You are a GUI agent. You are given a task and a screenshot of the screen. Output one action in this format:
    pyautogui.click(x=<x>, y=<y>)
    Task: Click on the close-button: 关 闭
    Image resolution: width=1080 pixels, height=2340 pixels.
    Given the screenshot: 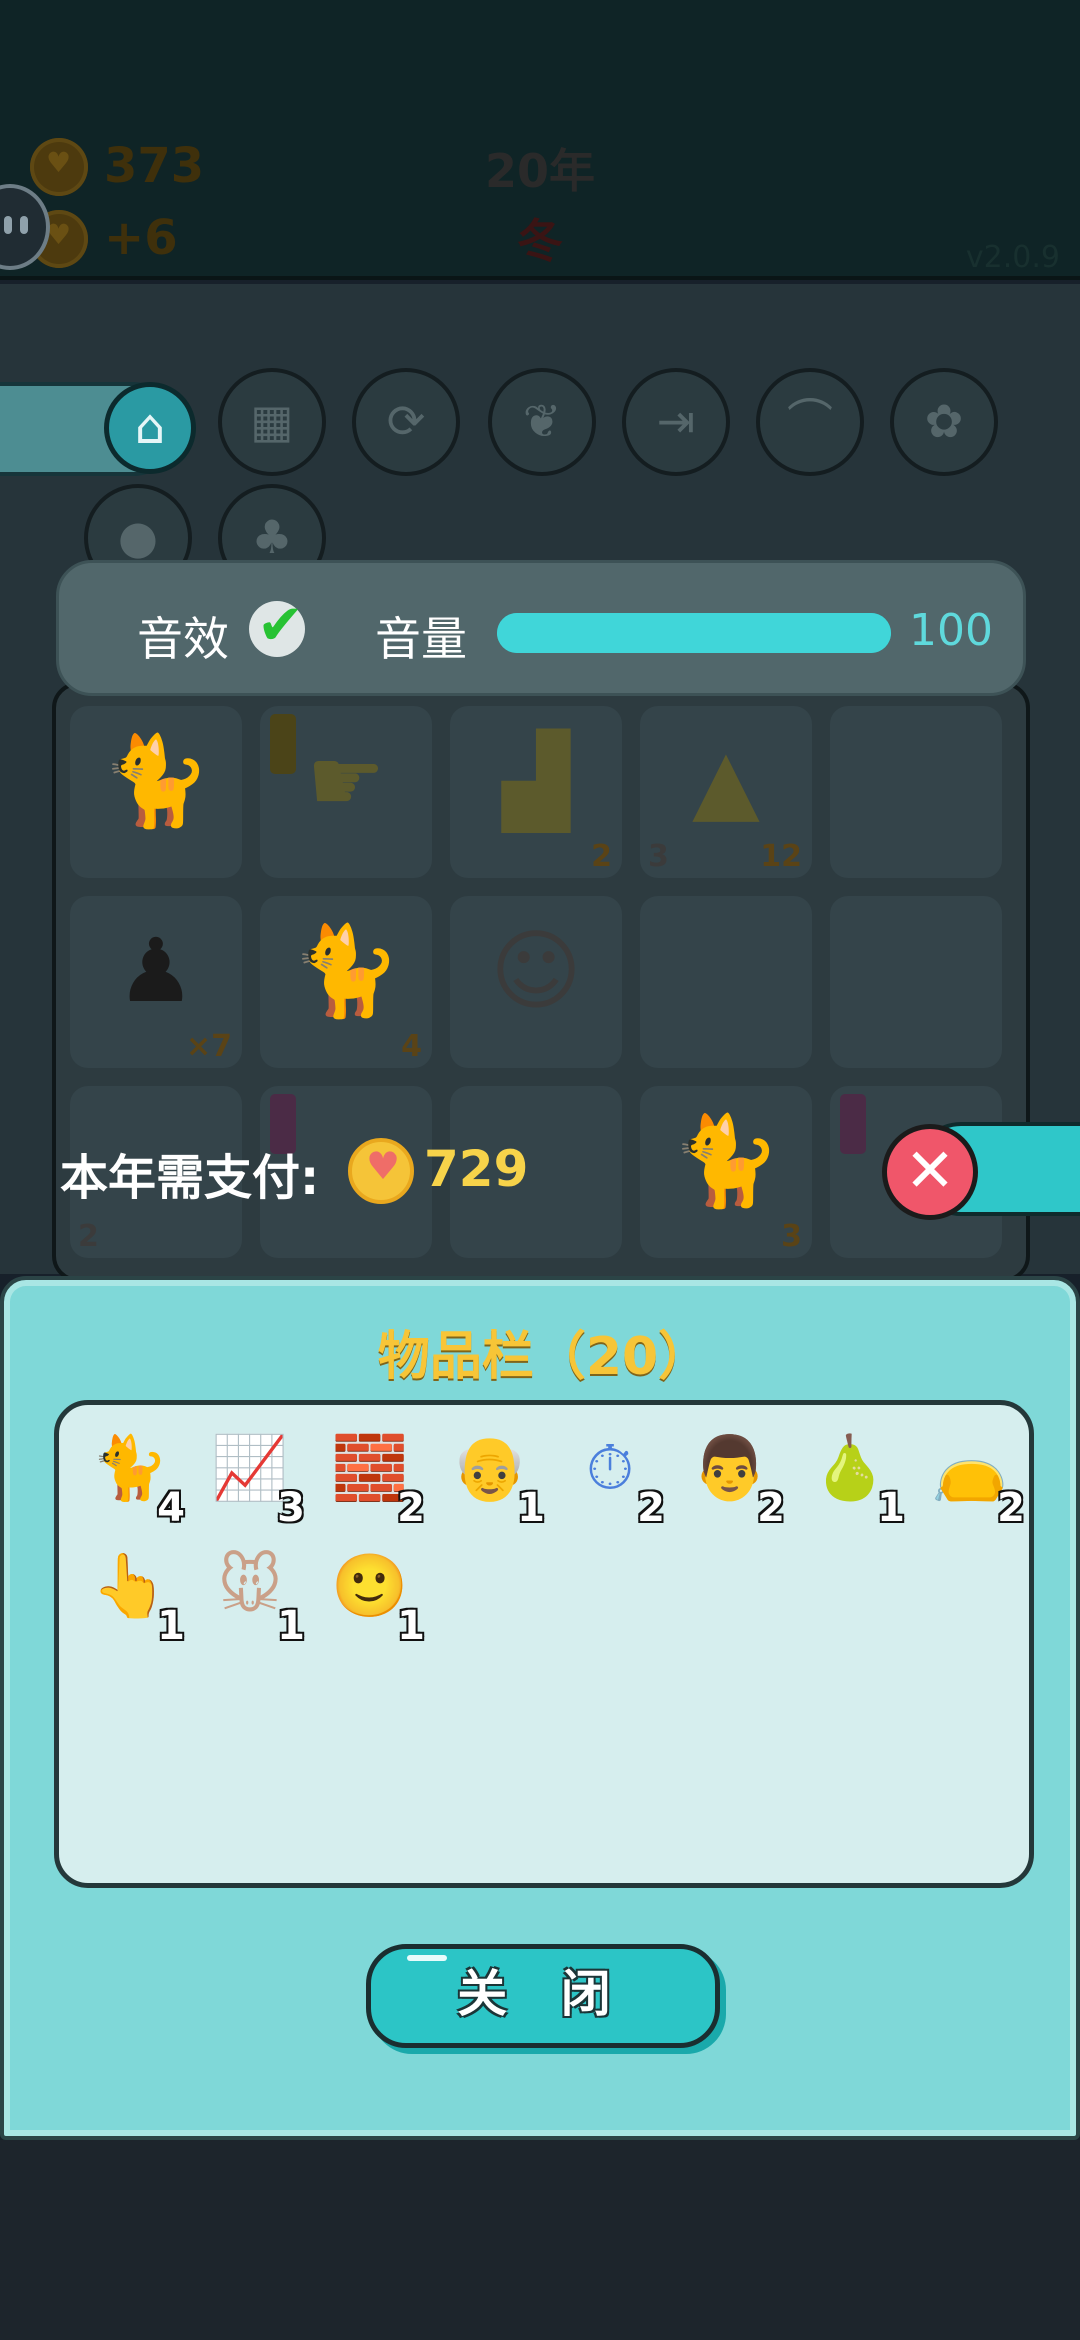 What is the action you would take?
    pyautogui.click(x=543, y=1996)
    